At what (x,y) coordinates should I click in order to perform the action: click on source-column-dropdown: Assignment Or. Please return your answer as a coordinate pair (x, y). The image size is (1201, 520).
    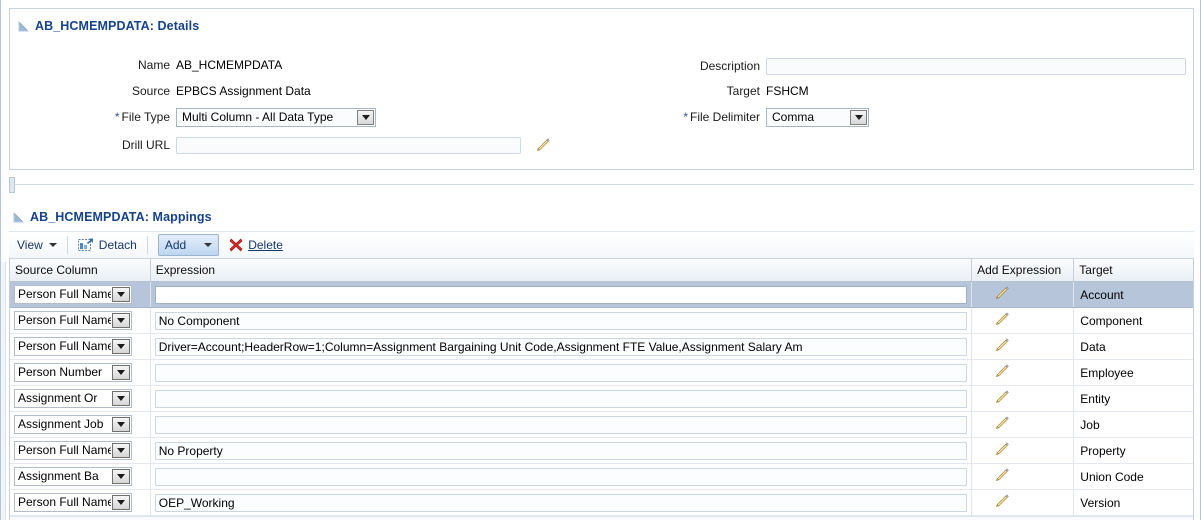
    Looking at the image, I should click on (73, 398).